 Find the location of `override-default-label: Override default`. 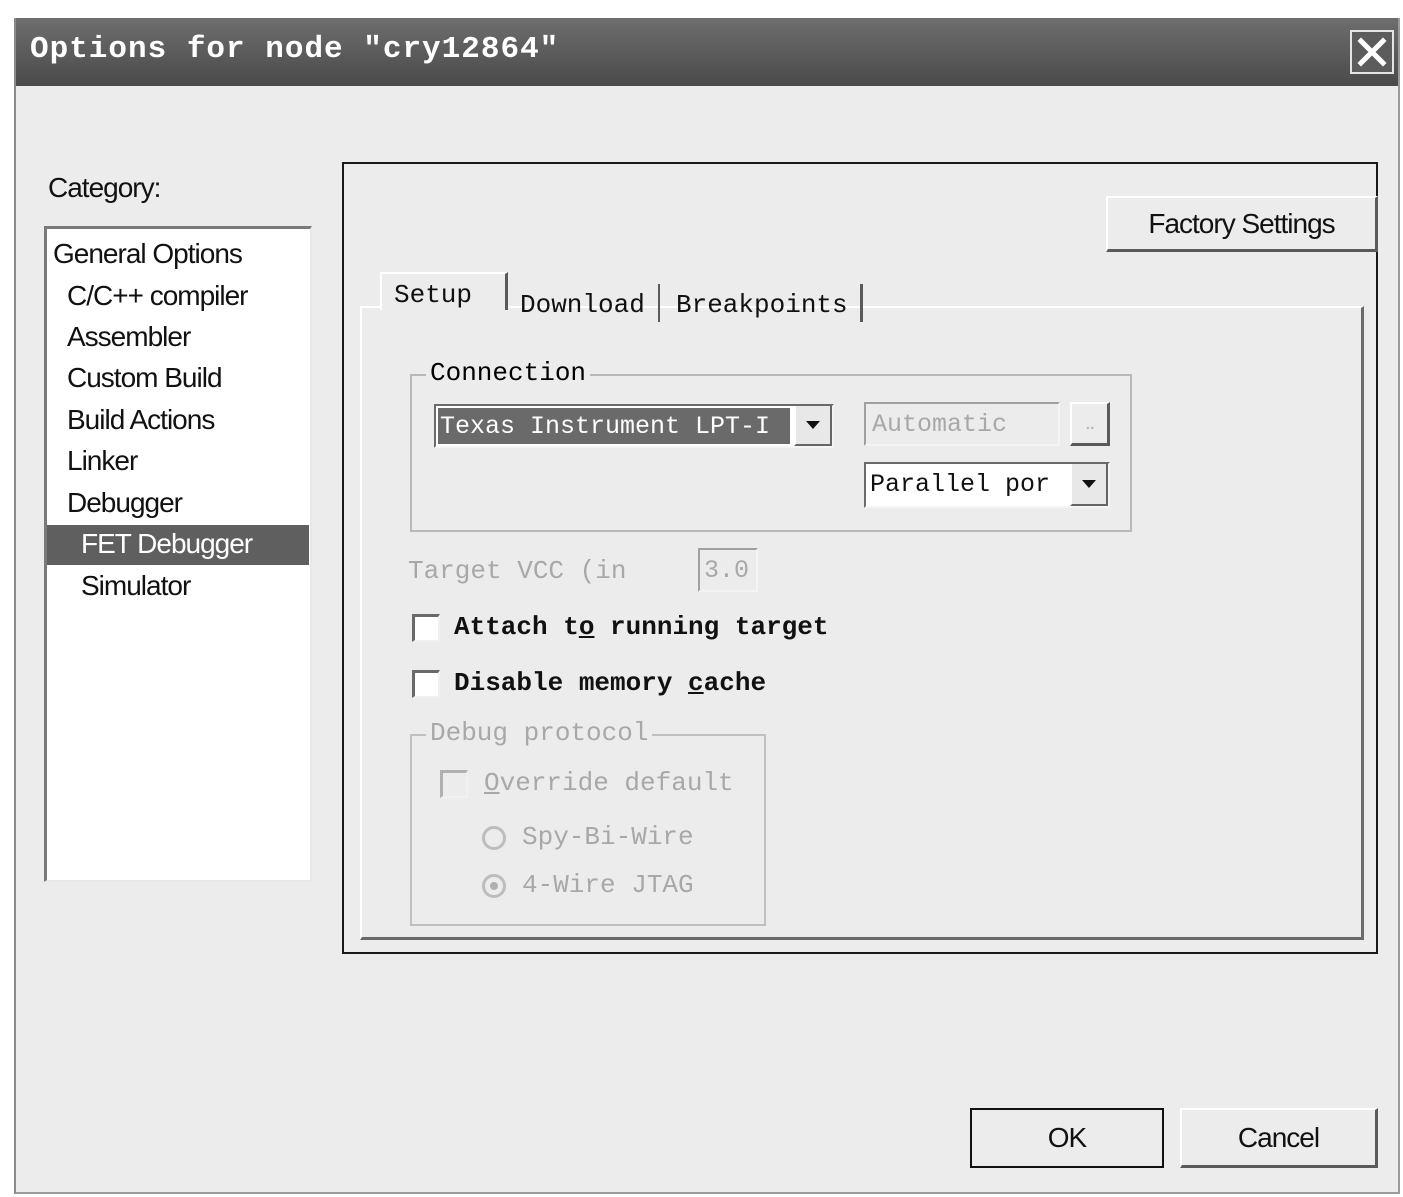

override-default-label: Override default is located at coordinates (609, 783).